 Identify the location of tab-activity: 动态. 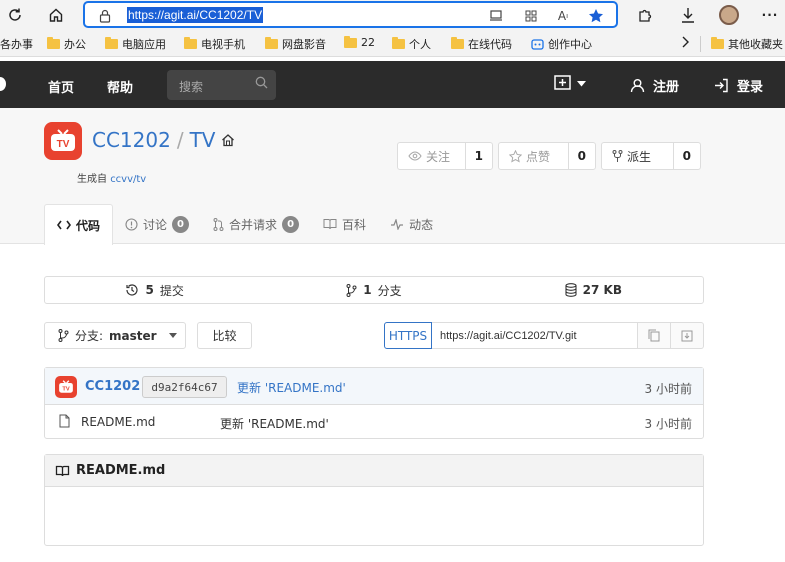
(411, 224).